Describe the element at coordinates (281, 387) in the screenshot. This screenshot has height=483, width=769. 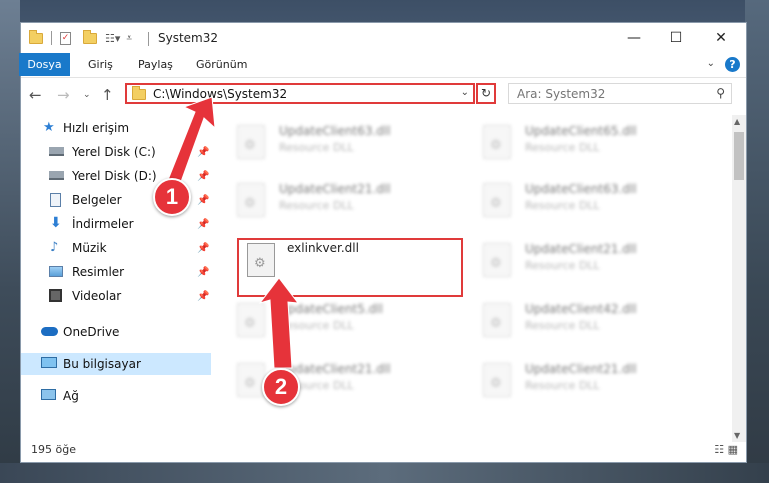
I see `step-badge-2: 2` at that location.